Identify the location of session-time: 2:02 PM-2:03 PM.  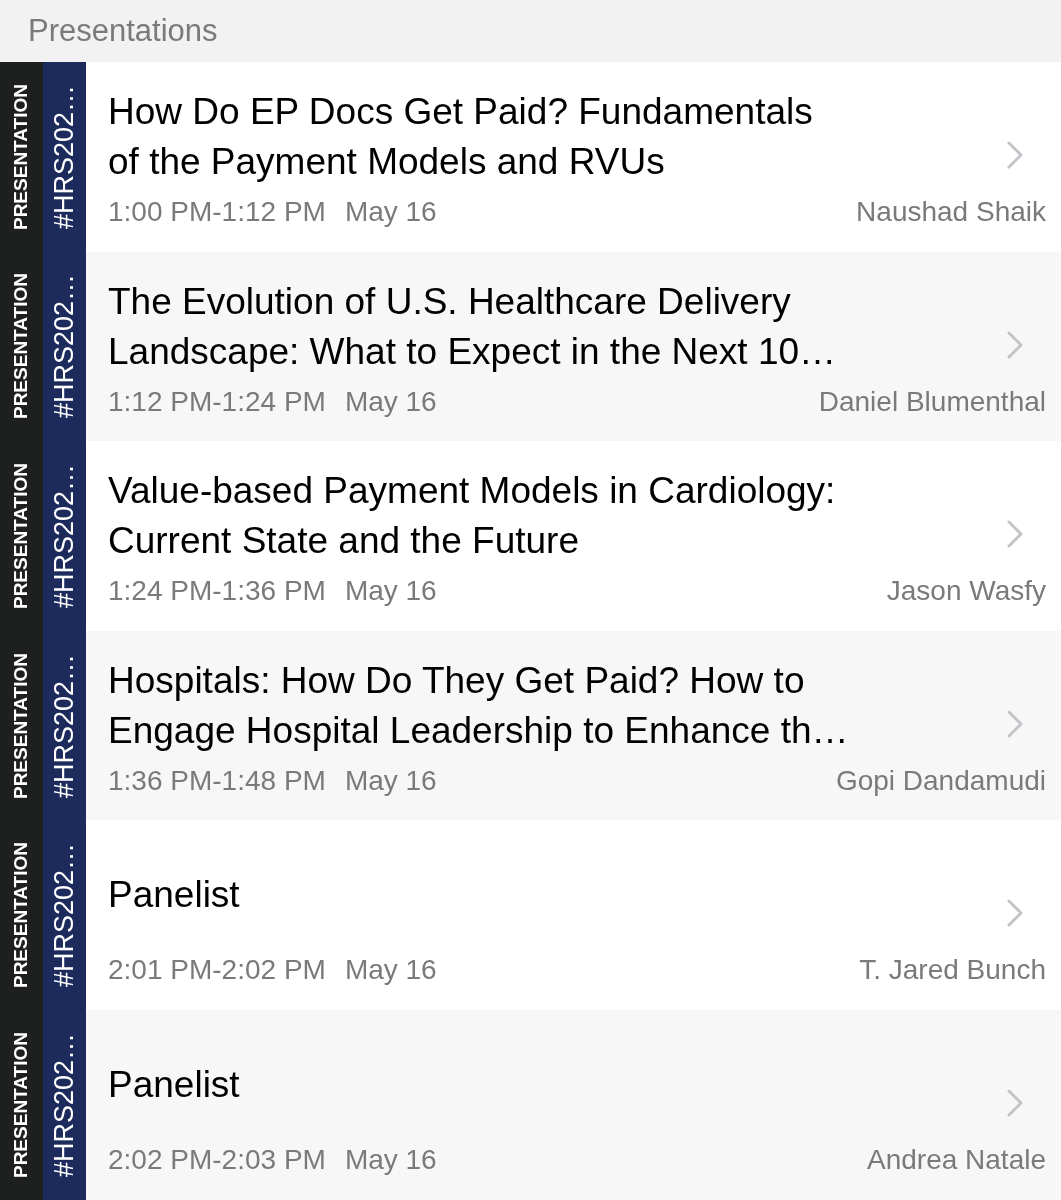
(217, 1159).